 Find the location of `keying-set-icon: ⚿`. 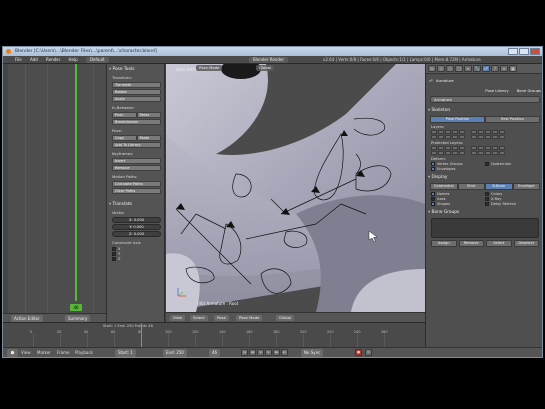

keying-set-icon: ⚿ is located at coordinates (368, 352).